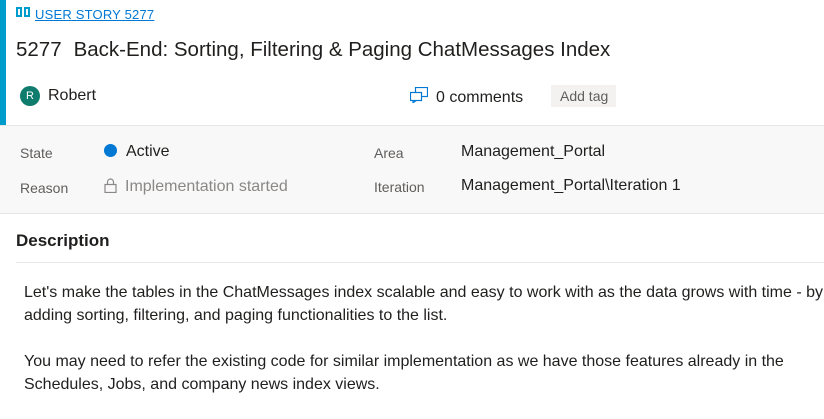 The height and width of the screenshot is (419, 824). Describe the element at coordinates (148, 151) in the screenshot. I see `state-value: Active` at that location.